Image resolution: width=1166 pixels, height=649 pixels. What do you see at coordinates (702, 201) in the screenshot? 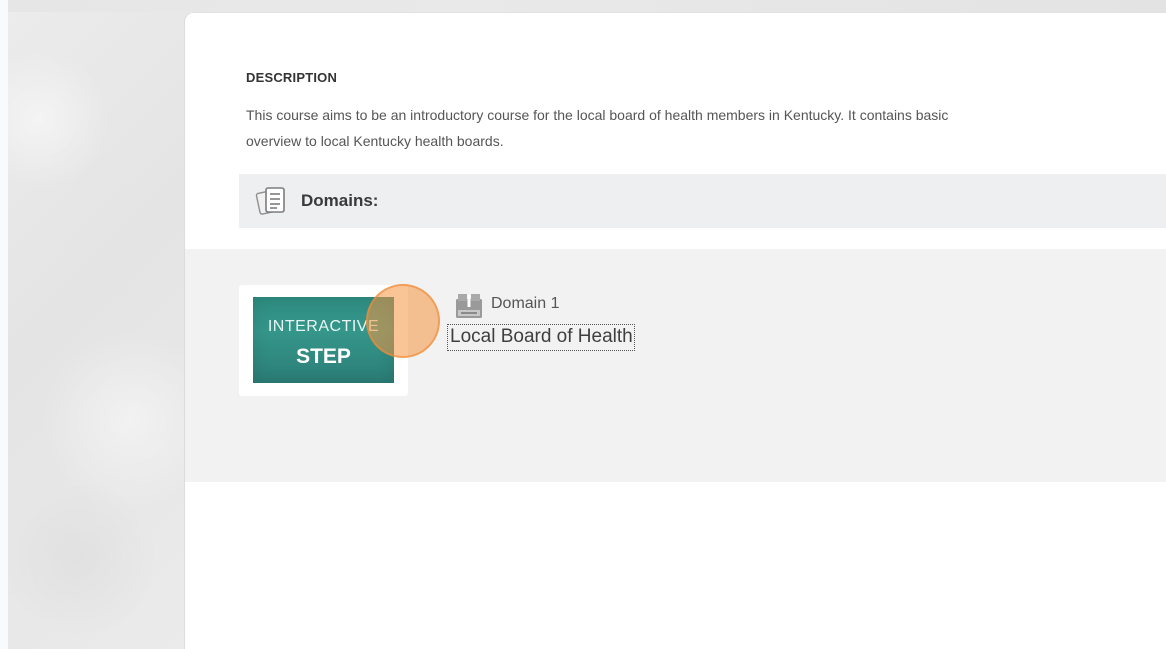
I see `domains-header: Domains:` at bounding box center [702, 201].